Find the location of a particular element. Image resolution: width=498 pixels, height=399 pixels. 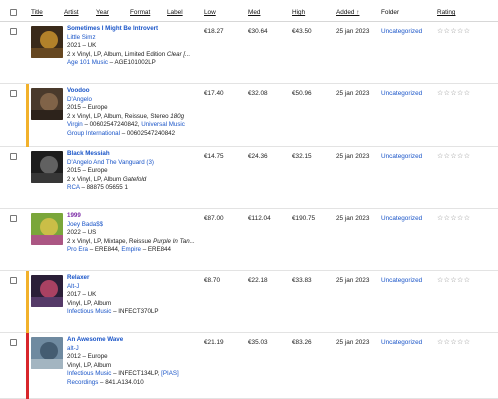

price-low: €8.70 is located at coordinates (212, 280).